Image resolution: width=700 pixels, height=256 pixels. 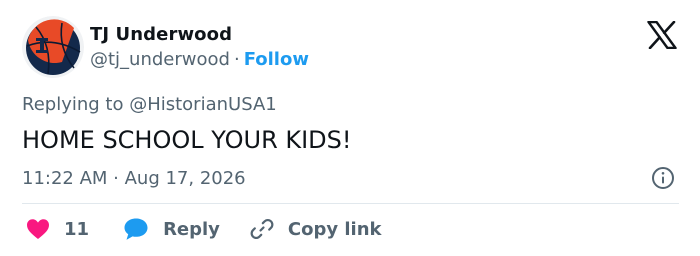 I want to click on author-handle: @tj_underwood, so click(x=160, y=59).